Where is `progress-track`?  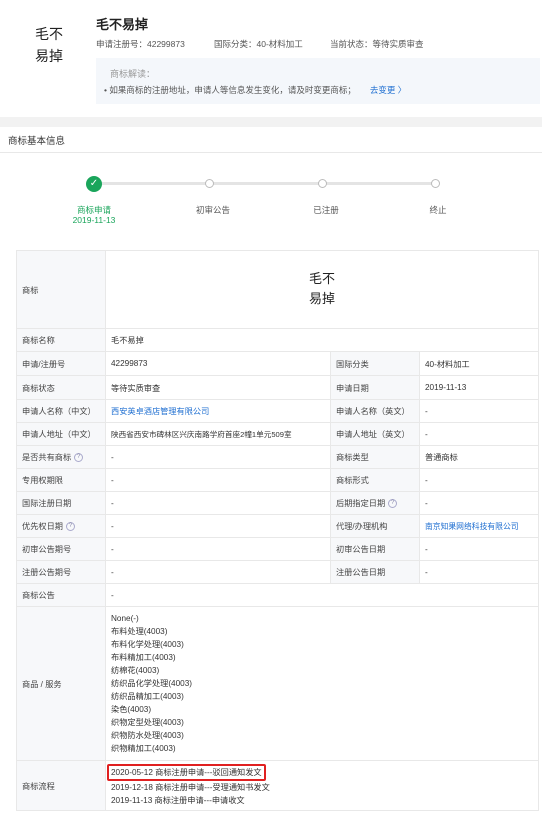 progress-track is located at coordinates (265, 183).